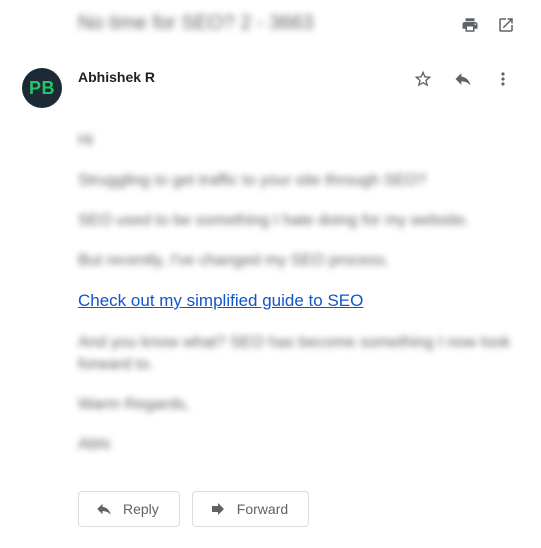 The width and height of the screenshot is (541, 548). What do you see at coordinates (262, 509) in the screenshot?
I see `forward-label: Forward` at bounding box center [262, 509].